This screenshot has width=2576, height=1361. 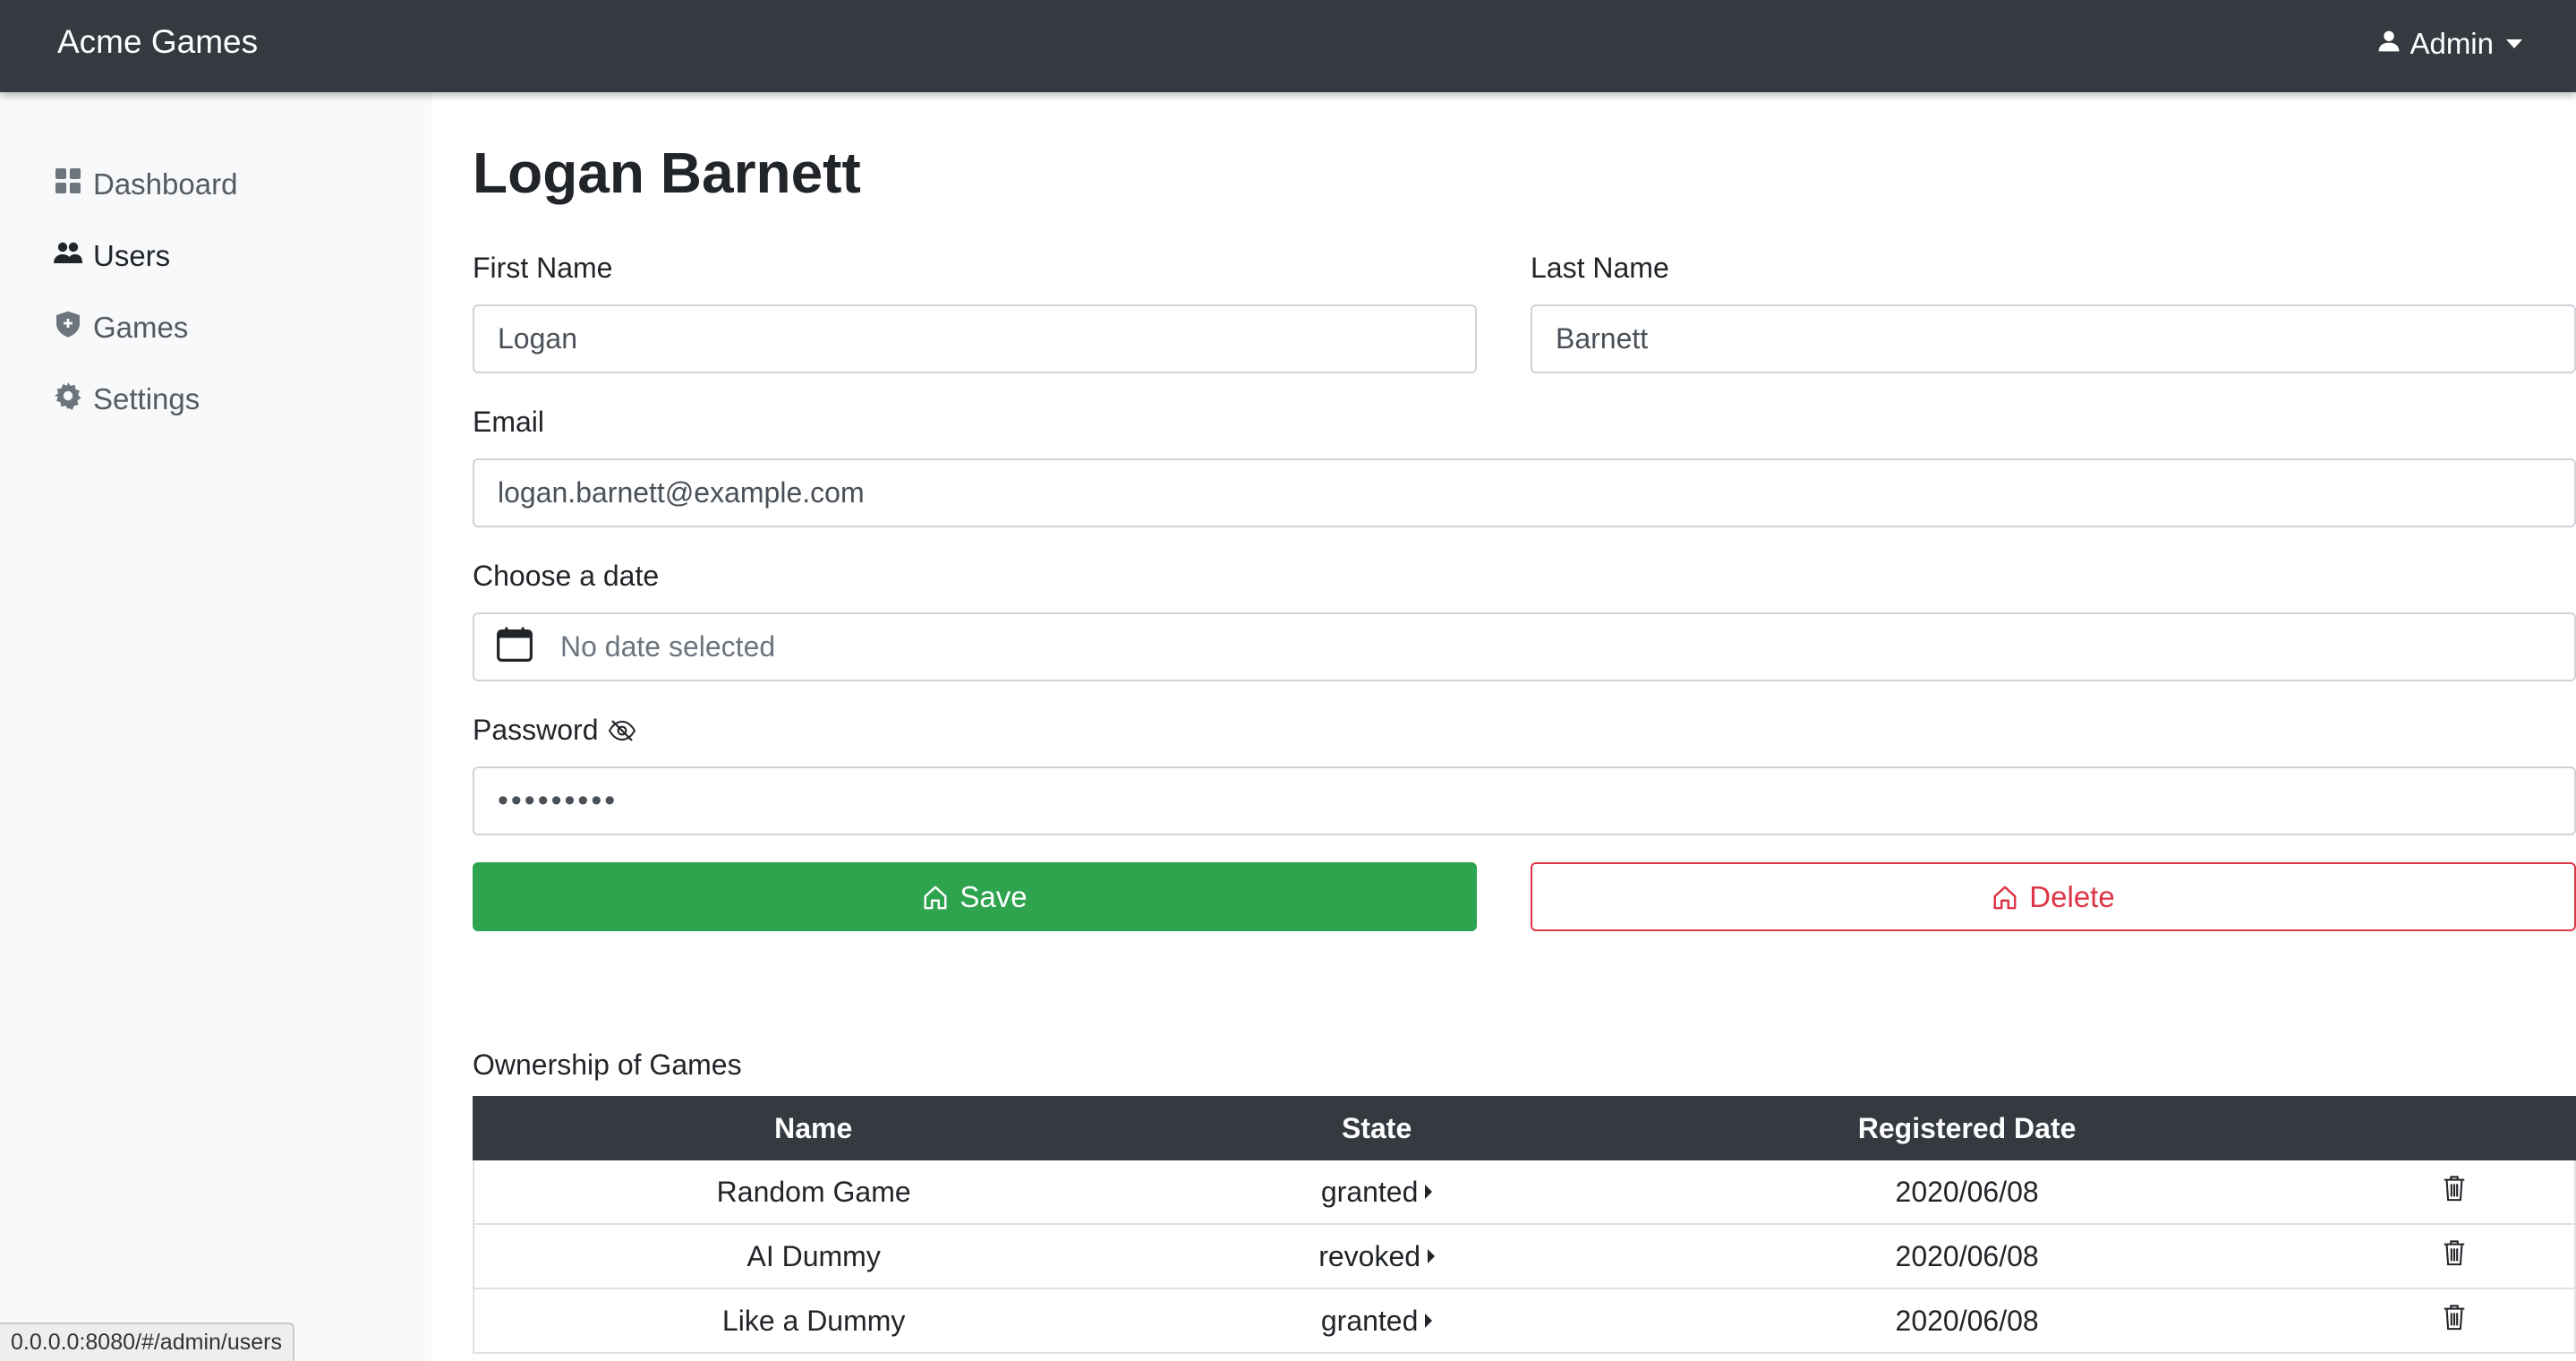 I want to click on shield-icon, so click(x=68, y=328).